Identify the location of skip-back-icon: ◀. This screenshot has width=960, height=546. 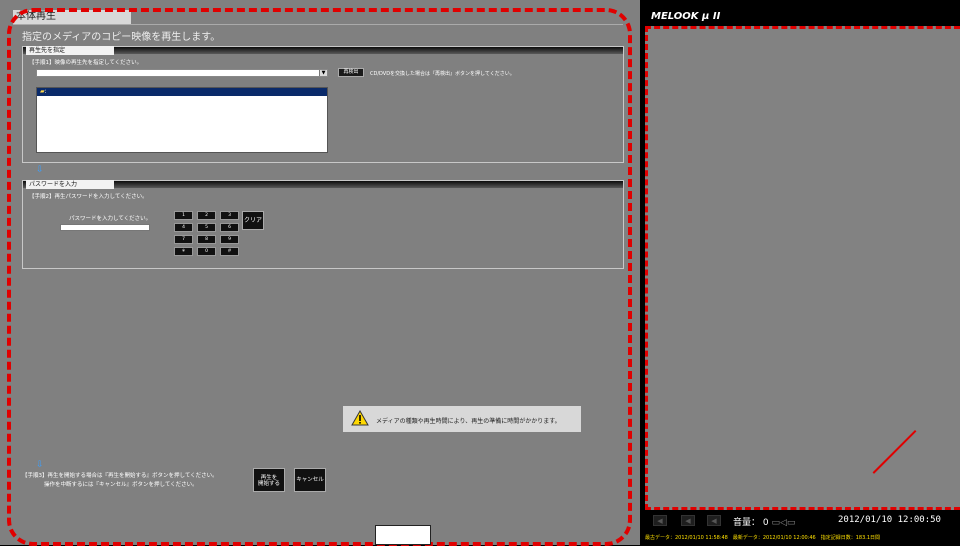
(660, 520).